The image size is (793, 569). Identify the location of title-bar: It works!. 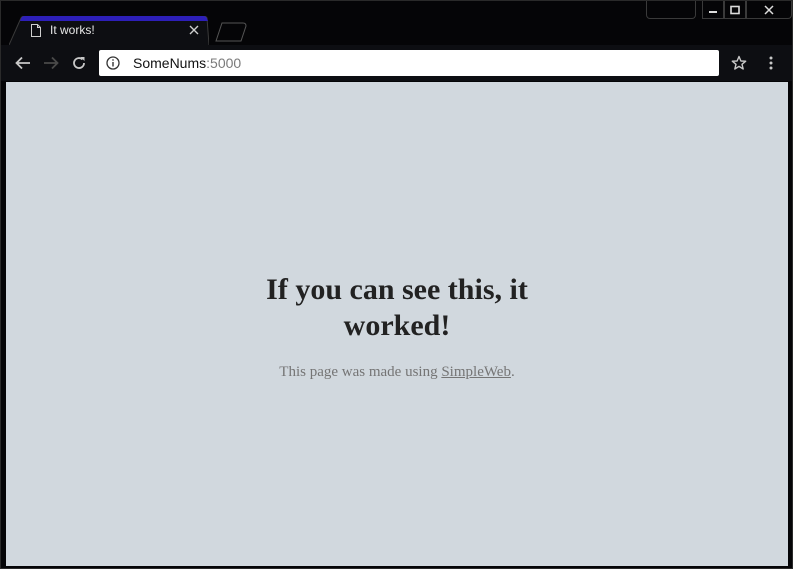
(396, 23).